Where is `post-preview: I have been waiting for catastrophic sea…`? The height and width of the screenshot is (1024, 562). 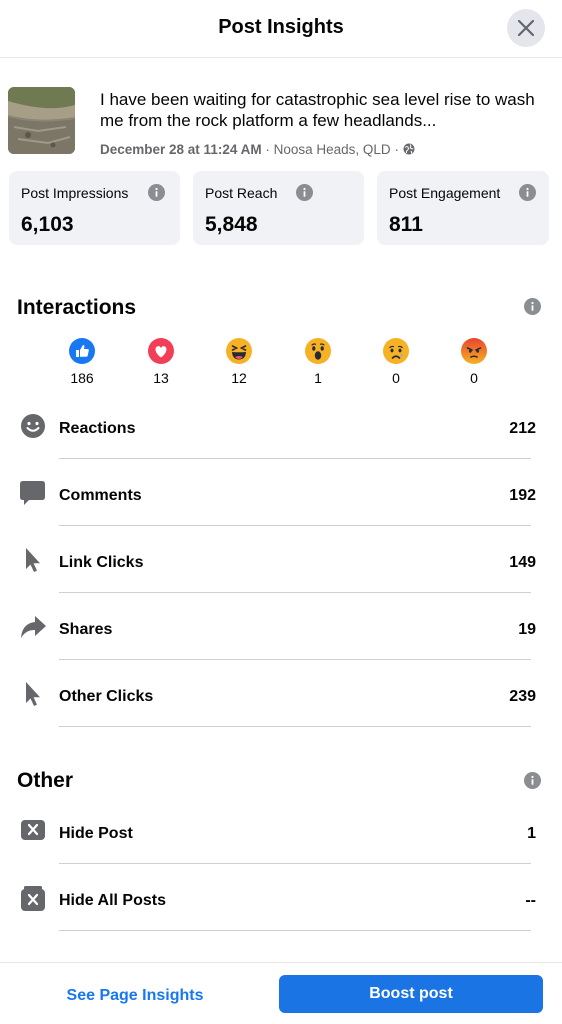
post-preview: I have been waiting for catastrophic sea… is located at coordinates (281, 123).